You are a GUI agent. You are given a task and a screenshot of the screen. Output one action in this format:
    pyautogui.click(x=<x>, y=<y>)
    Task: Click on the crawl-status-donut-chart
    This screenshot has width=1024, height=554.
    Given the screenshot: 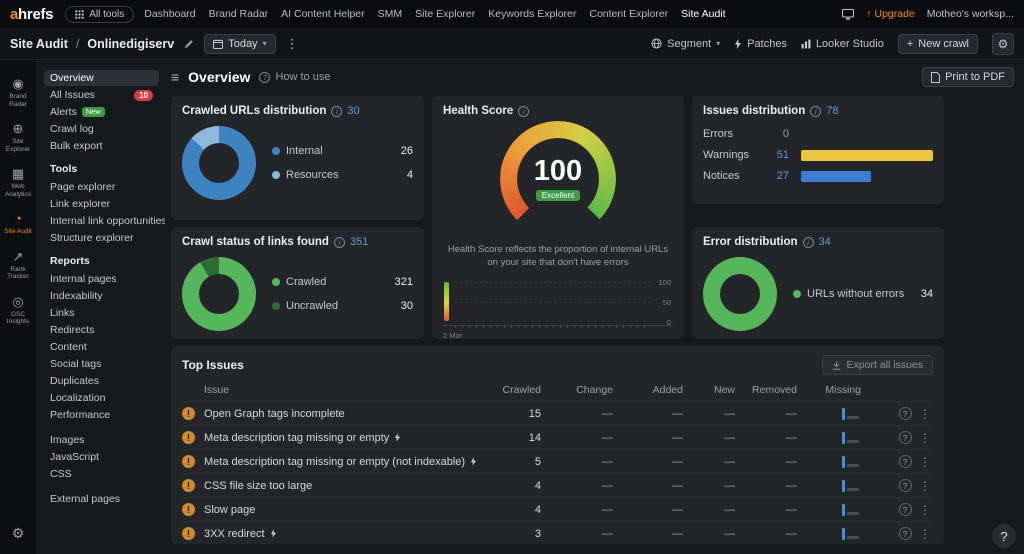 What is the action you would take?
    pyautogui.click(x=219, y=294)
    